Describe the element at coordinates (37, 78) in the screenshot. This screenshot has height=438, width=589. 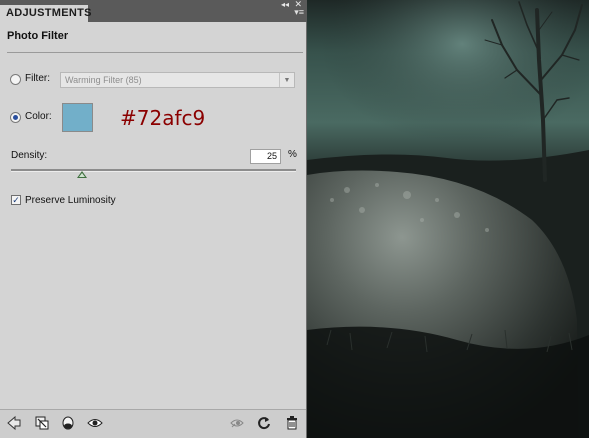
I see `filter-label: Filter:` at that location.